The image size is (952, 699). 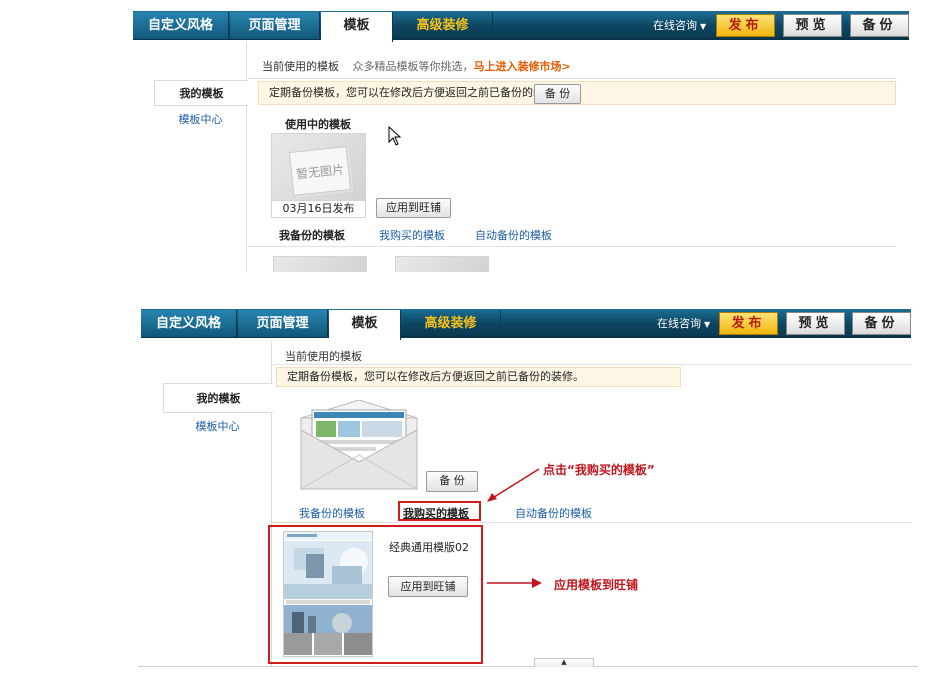 I want to click on current-template-row: 当前使用的模板 众多精品模板等你挑选，马上进入装修市场>, so click(x=416, y=66).